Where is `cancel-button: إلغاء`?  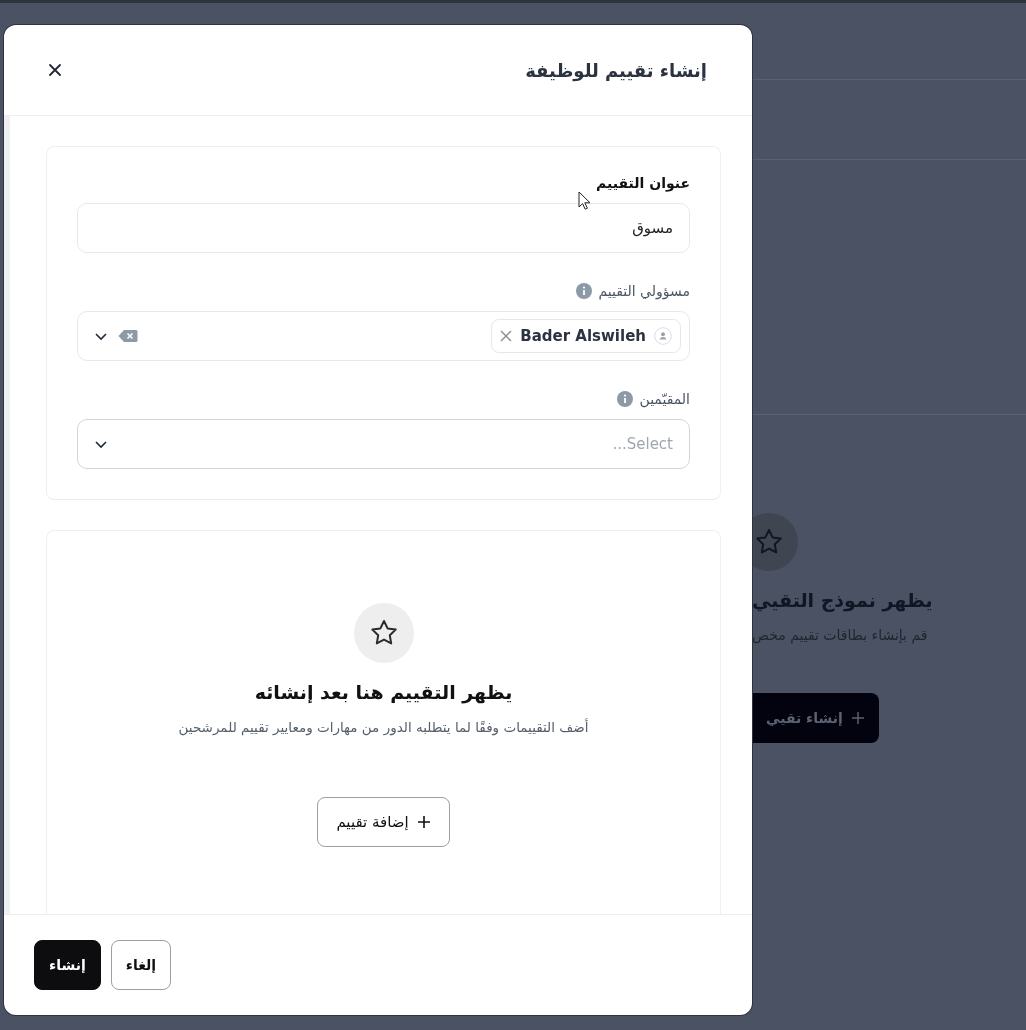
cancel-button: إلغاء is located at coordinates (141, 965).